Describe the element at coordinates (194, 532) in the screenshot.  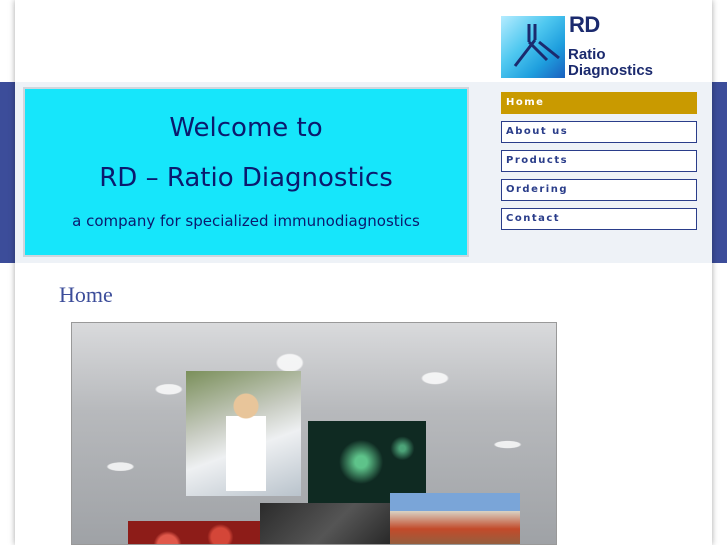
I see `blood-cells-photo` at that location.